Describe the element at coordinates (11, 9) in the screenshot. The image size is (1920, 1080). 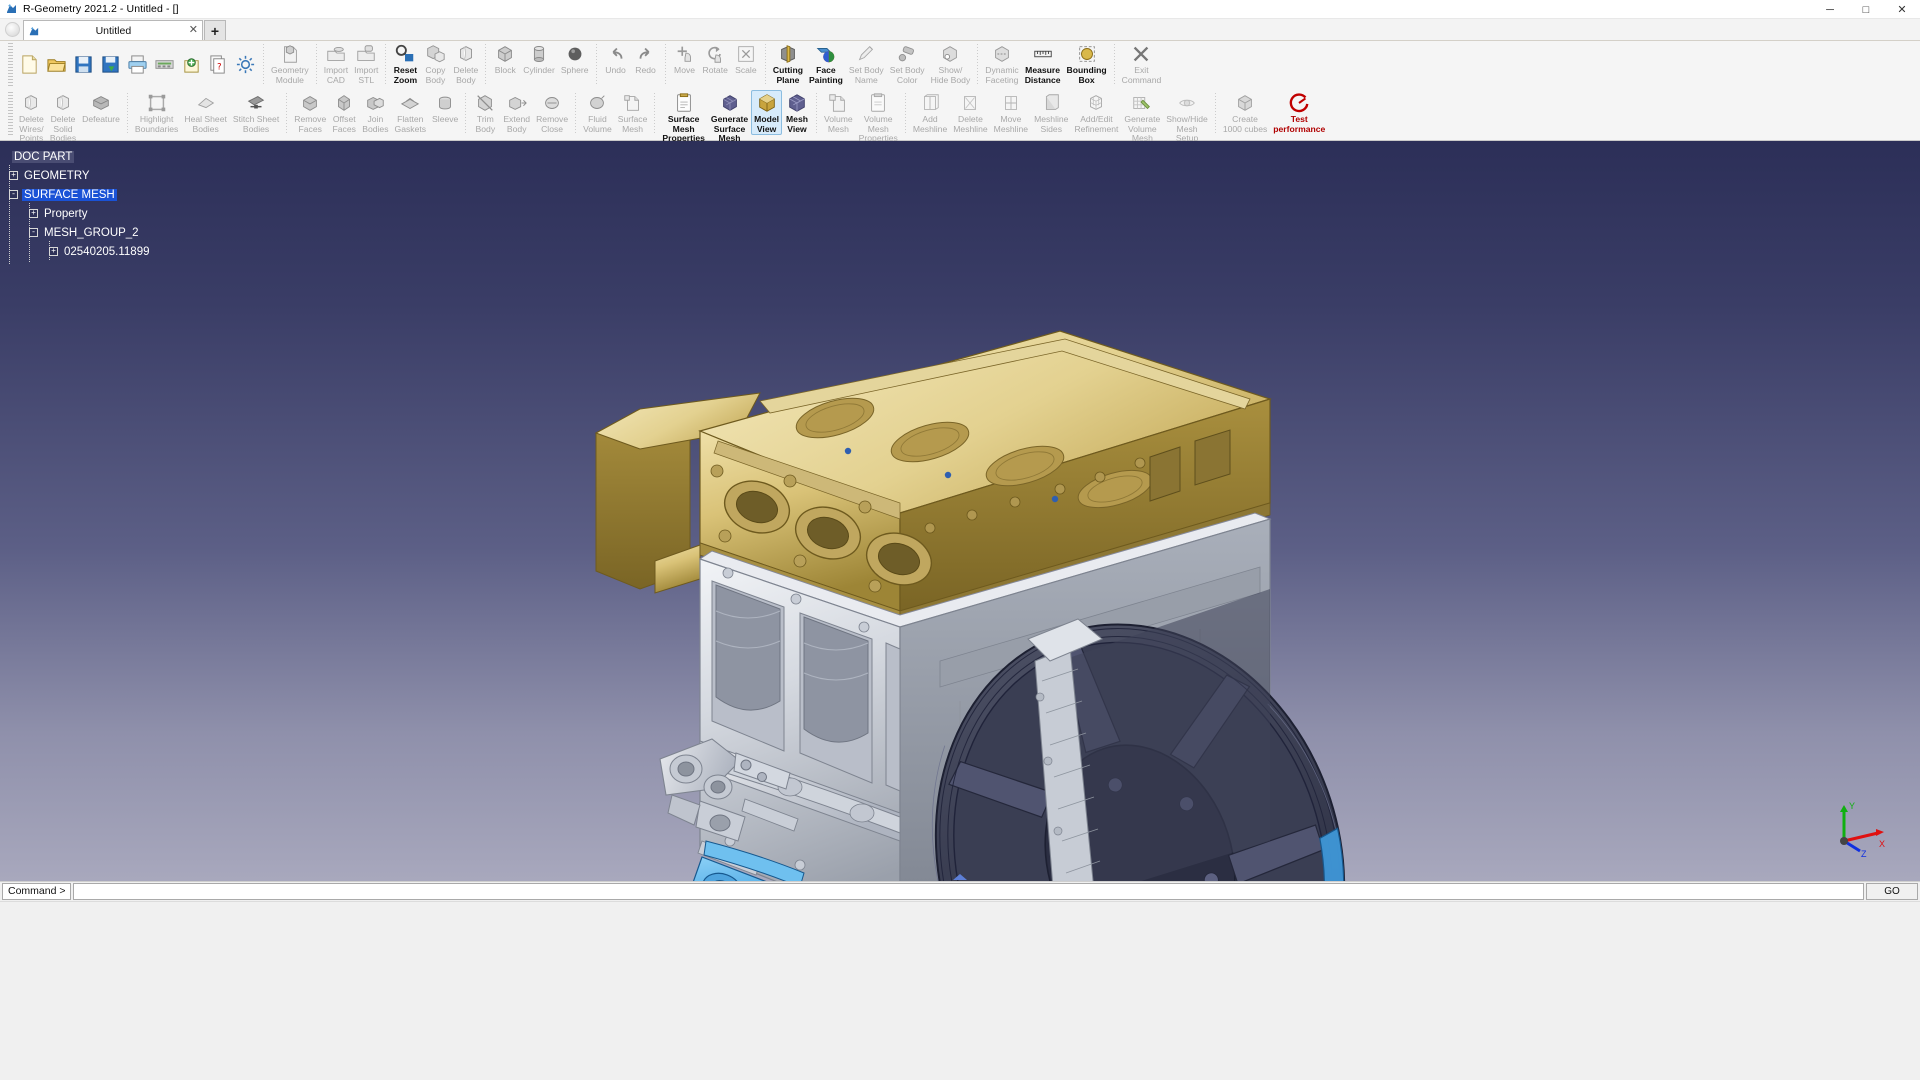
I see `app-icon` at that location.